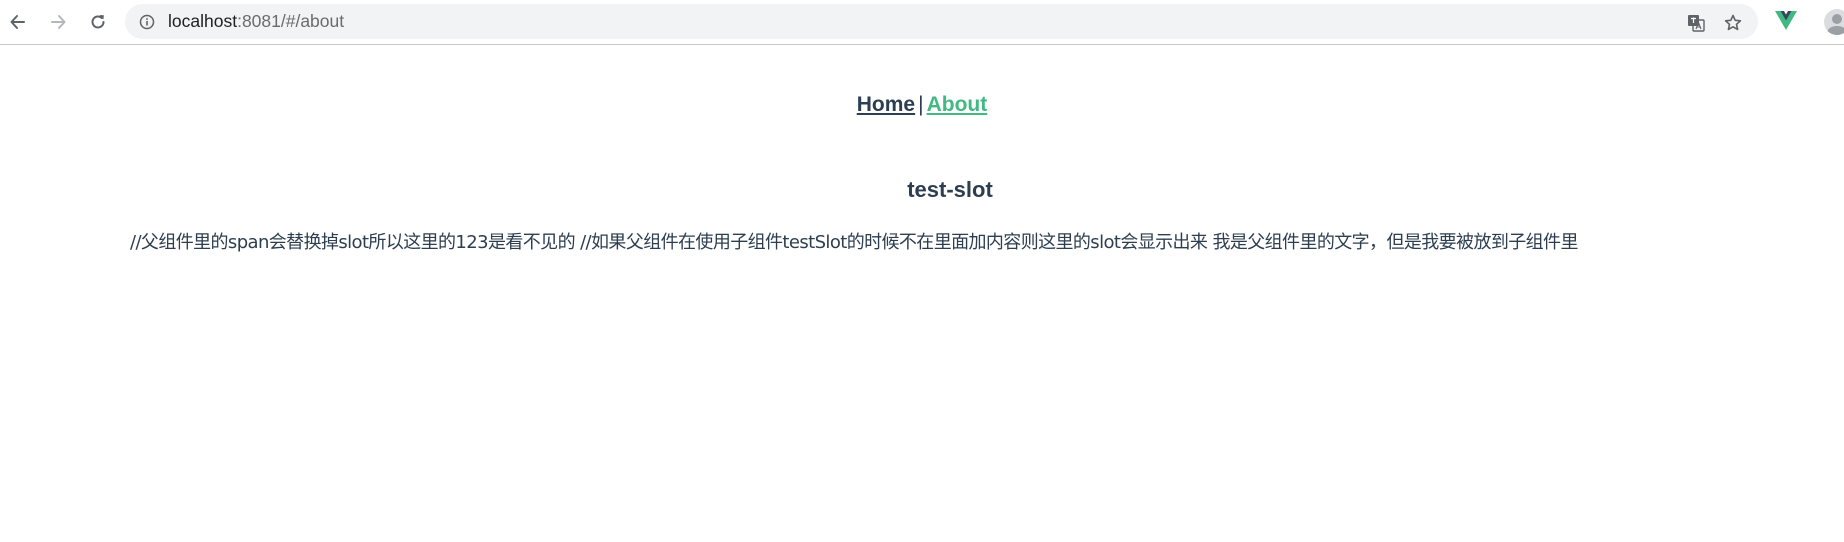 This screenshot has height=542, width=1844. I want to click on url-text: localhost:8081/#/about, so click(256, 21).